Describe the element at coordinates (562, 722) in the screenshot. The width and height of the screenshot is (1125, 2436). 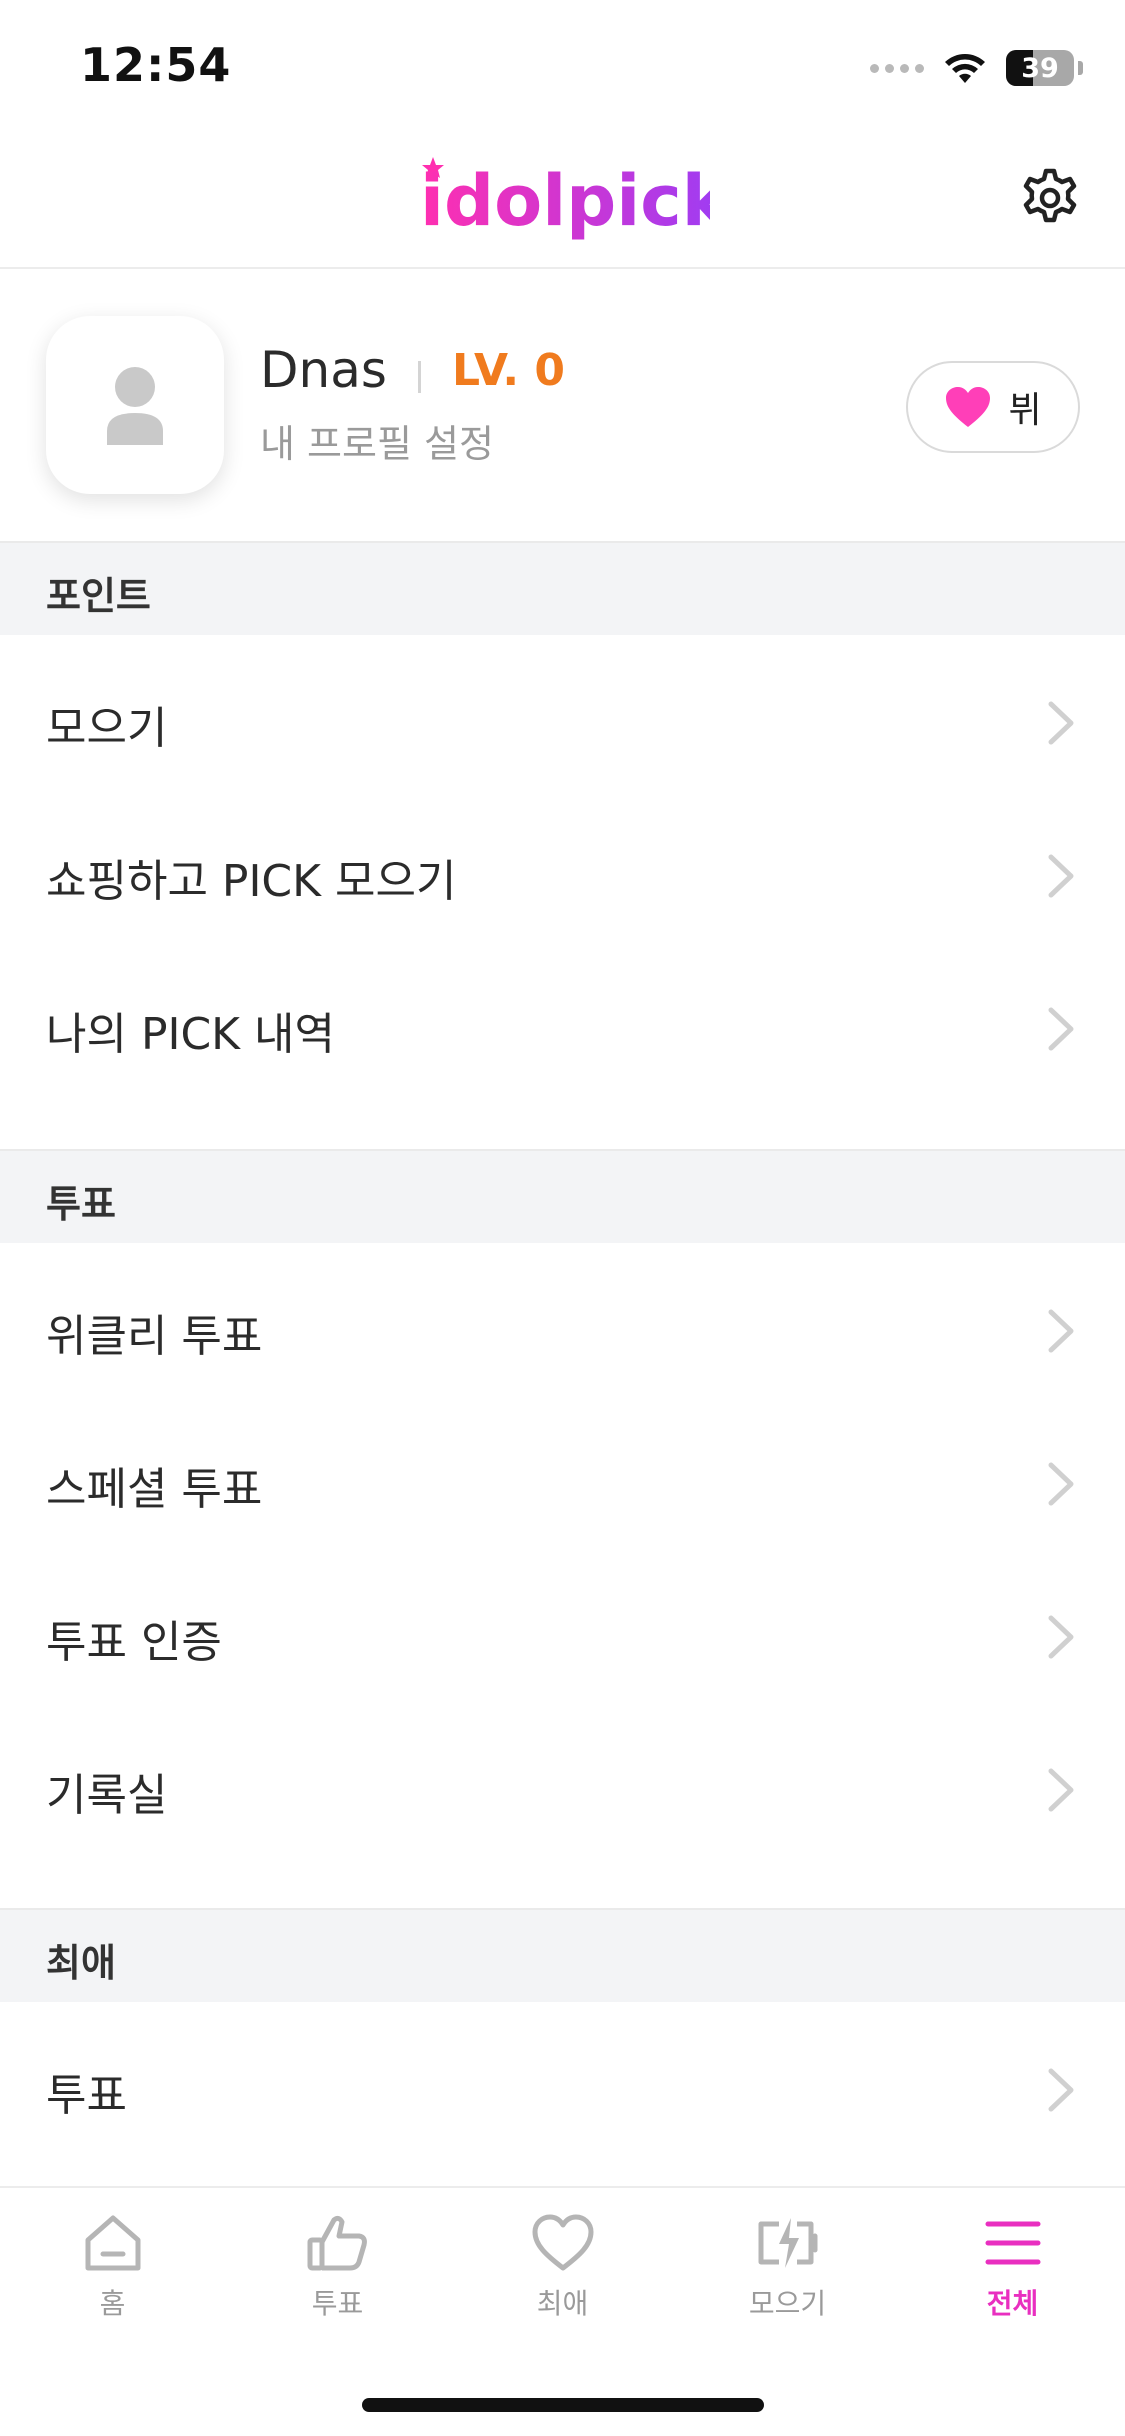
I see `menu-item-collect: 모으기` at that location.